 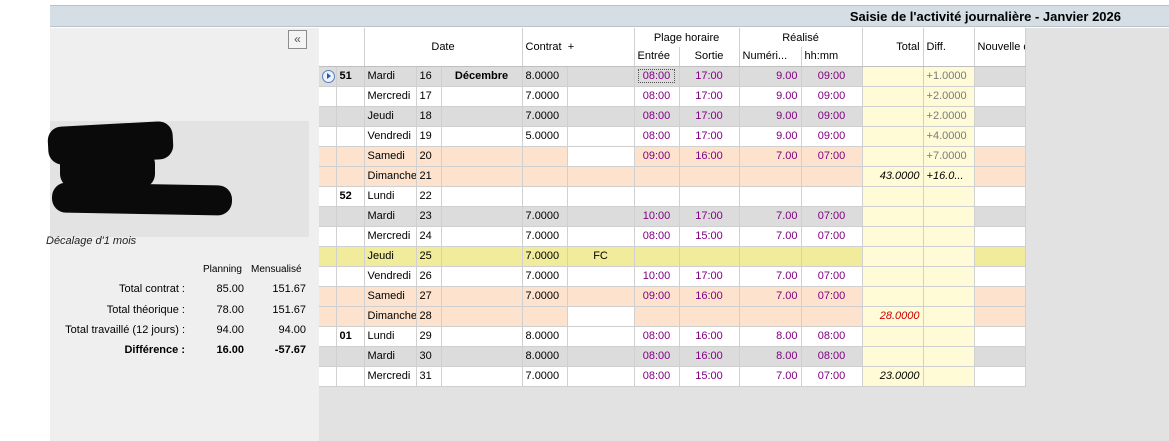 I want to click on table-row: Samedi 27 7.0000 09:00 16:00 7.00 07:00, so click(x=728, y=296).